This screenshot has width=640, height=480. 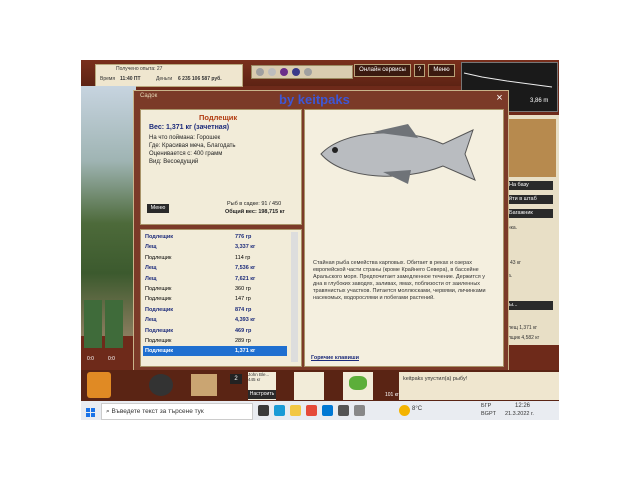 What do you see at coordinates (215, 258) in the screenshot?
I see `catch-row: Подлещик 114 гр` at bounding box center [215, 258].